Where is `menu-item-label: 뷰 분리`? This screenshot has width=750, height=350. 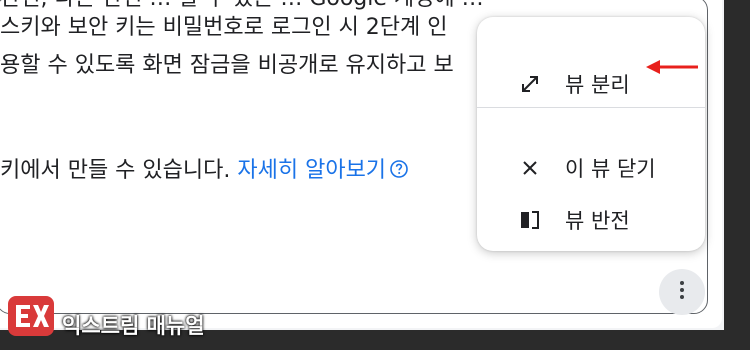
menu-item-label: 뷰 분리 is located at coordinates (597, 85).